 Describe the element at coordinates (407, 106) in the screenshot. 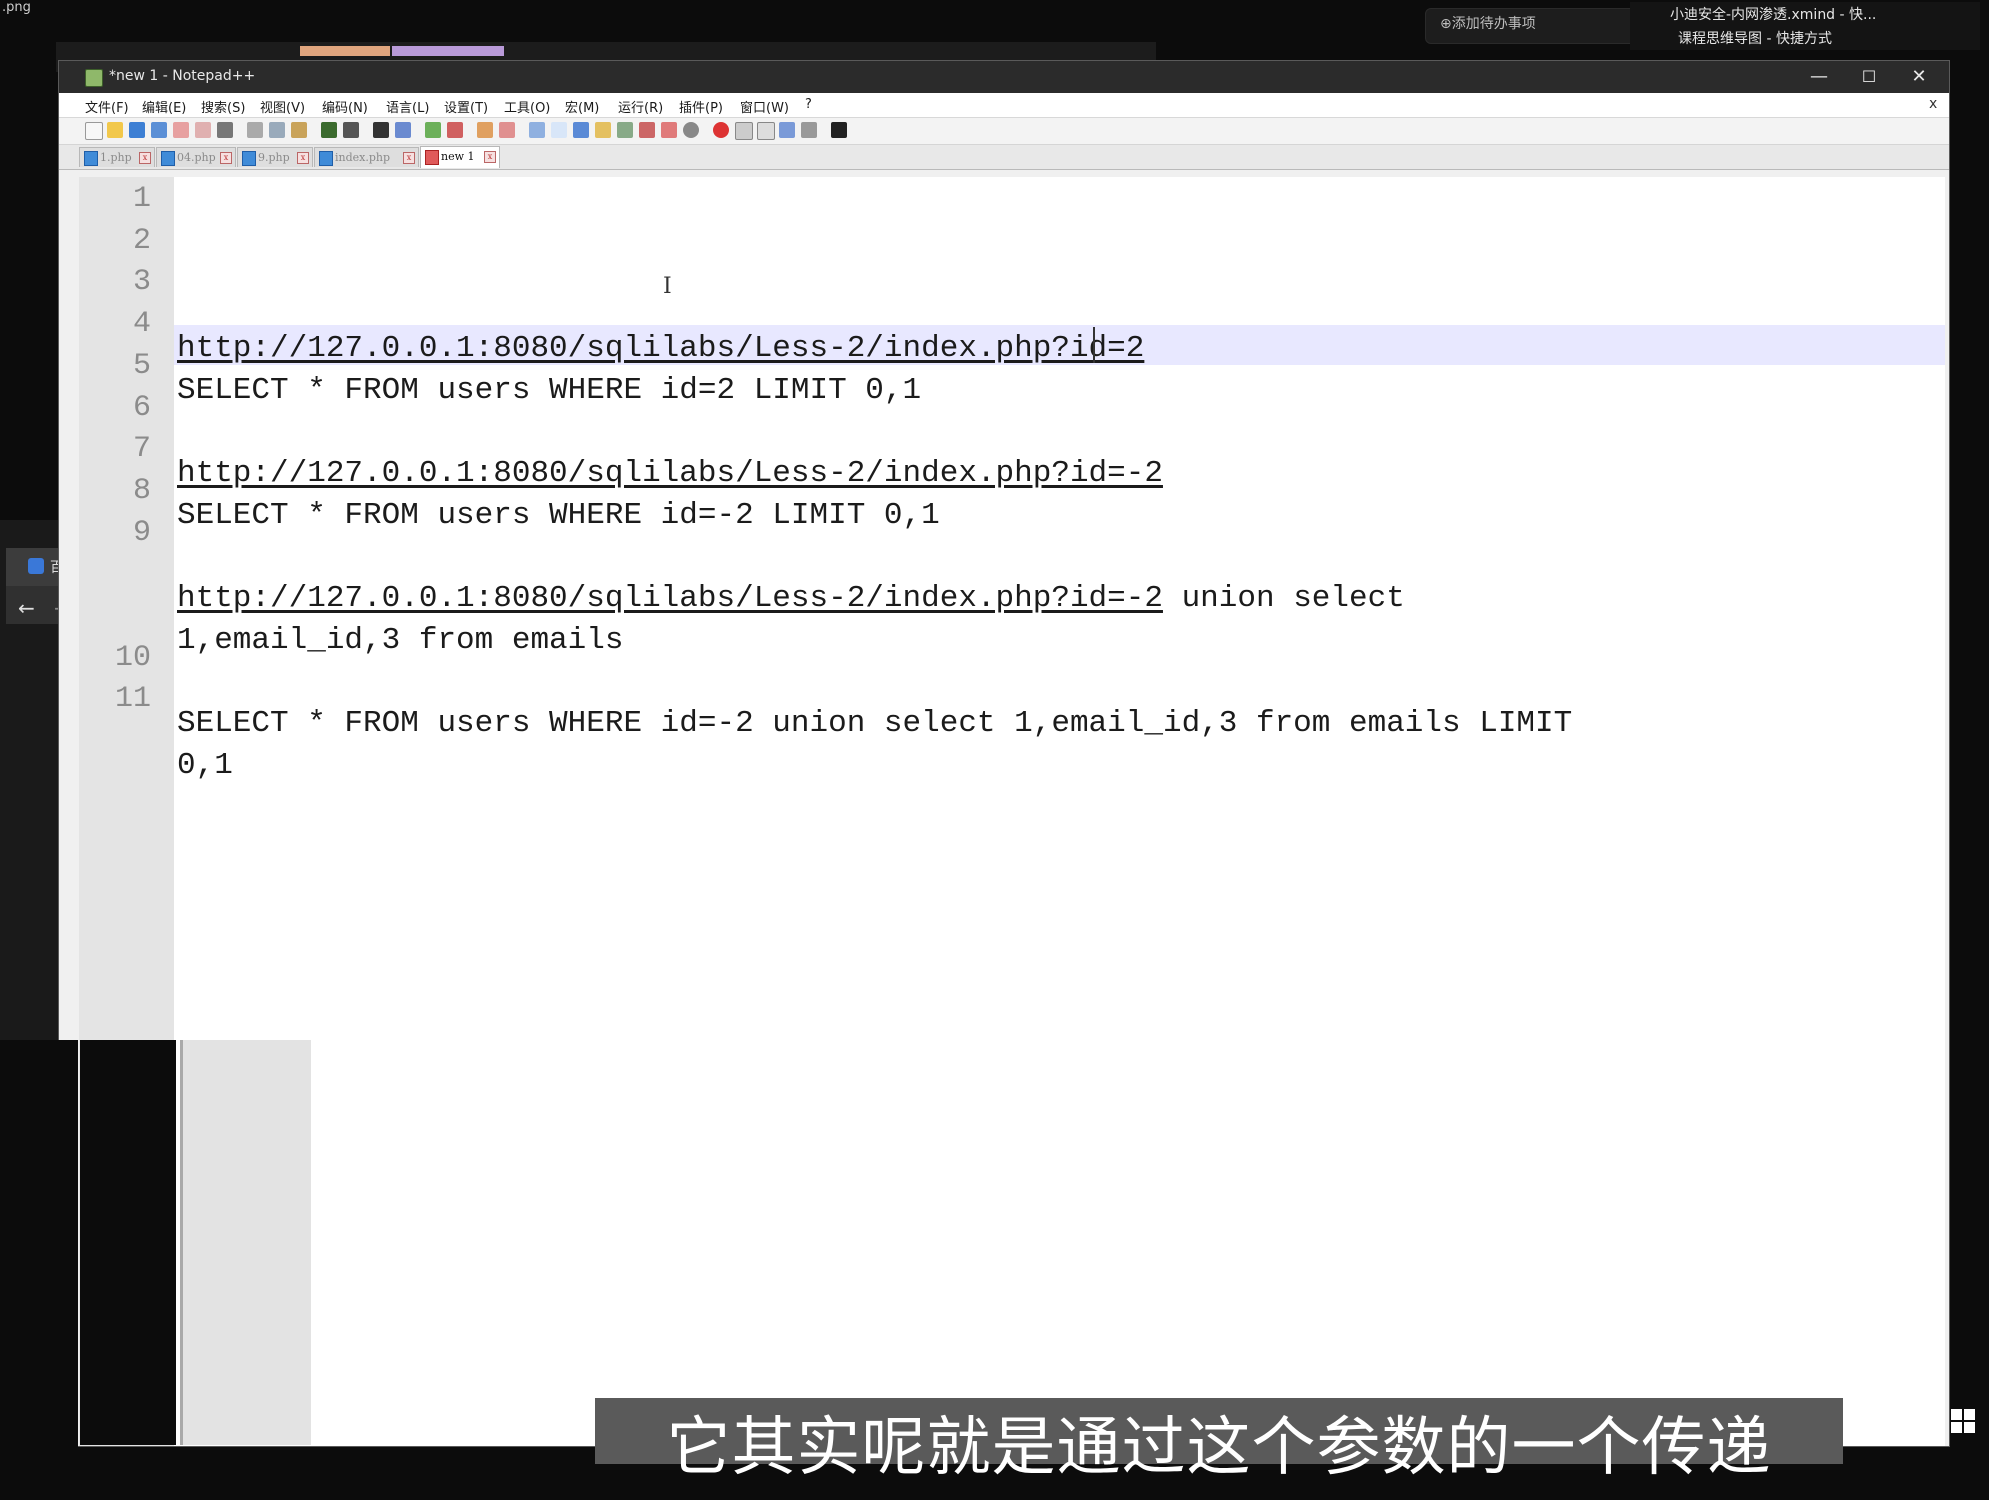

I see `menu-language: 语言(L)` at that location.